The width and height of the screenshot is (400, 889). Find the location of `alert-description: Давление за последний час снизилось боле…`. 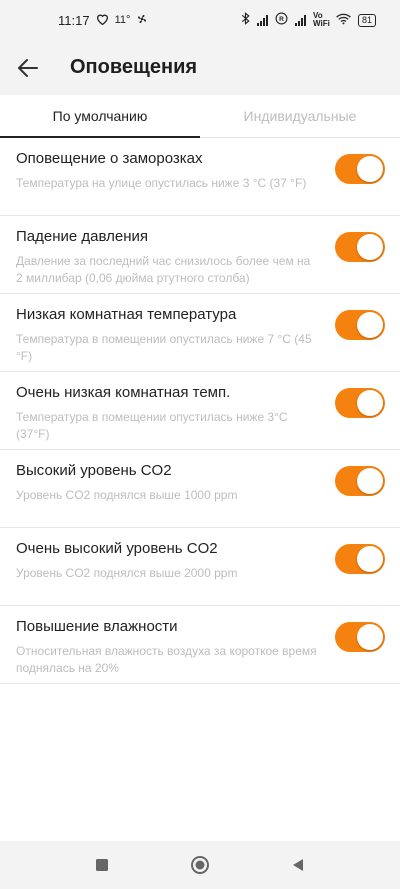

alert-description: Давление за последний час снизилось боле… is located at coordinates (163, 269).